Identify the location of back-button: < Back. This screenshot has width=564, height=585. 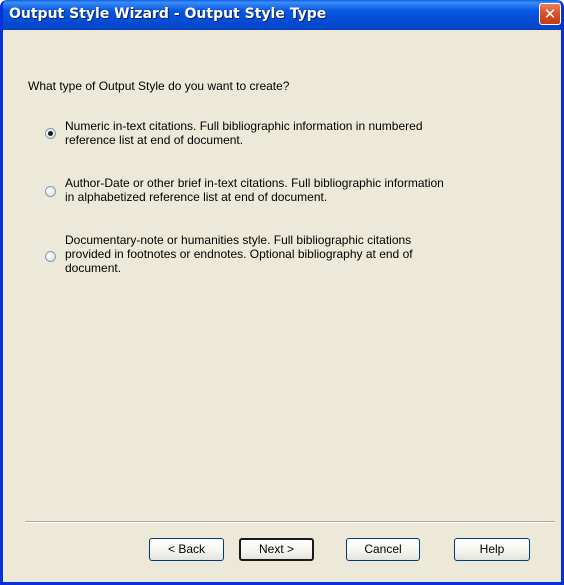
(186, 549).